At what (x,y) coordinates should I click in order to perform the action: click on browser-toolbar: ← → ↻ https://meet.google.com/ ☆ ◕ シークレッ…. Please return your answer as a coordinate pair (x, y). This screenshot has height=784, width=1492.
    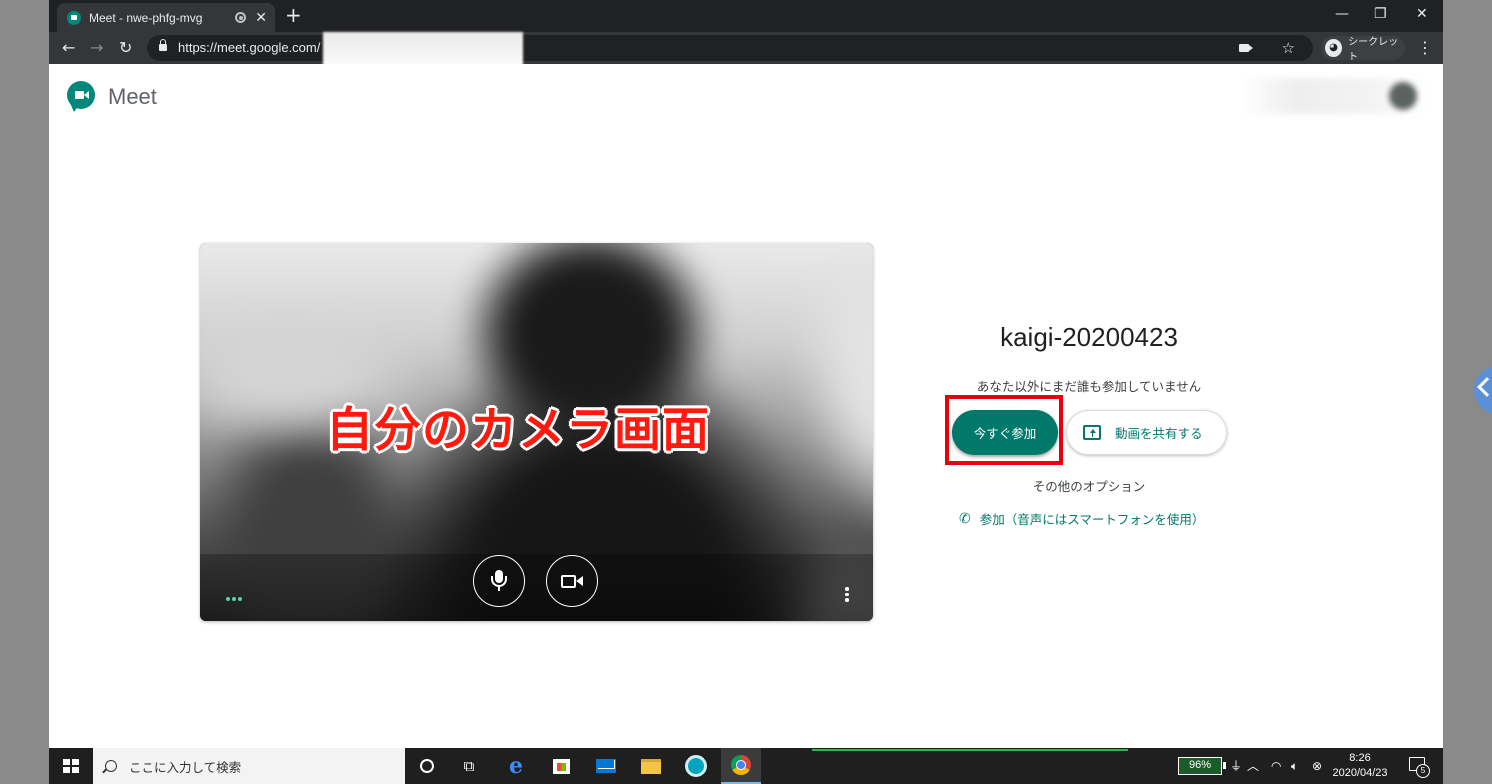
    Looking at the image, I should click on (746, 52).